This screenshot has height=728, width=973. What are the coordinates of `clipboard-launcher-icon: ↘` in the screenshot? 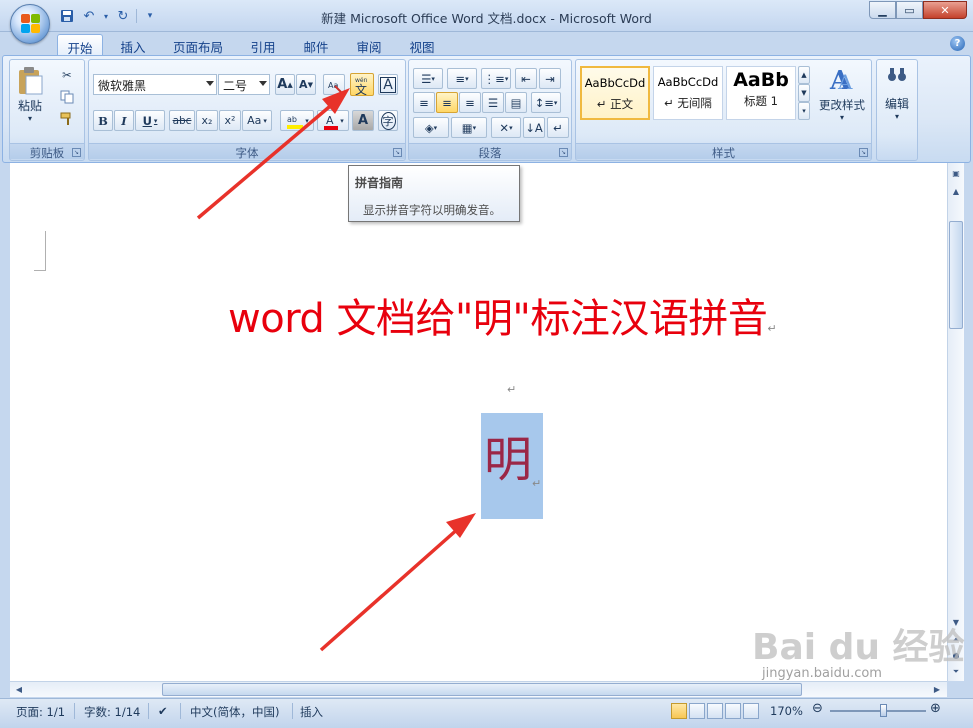 It's located at (76, 152).